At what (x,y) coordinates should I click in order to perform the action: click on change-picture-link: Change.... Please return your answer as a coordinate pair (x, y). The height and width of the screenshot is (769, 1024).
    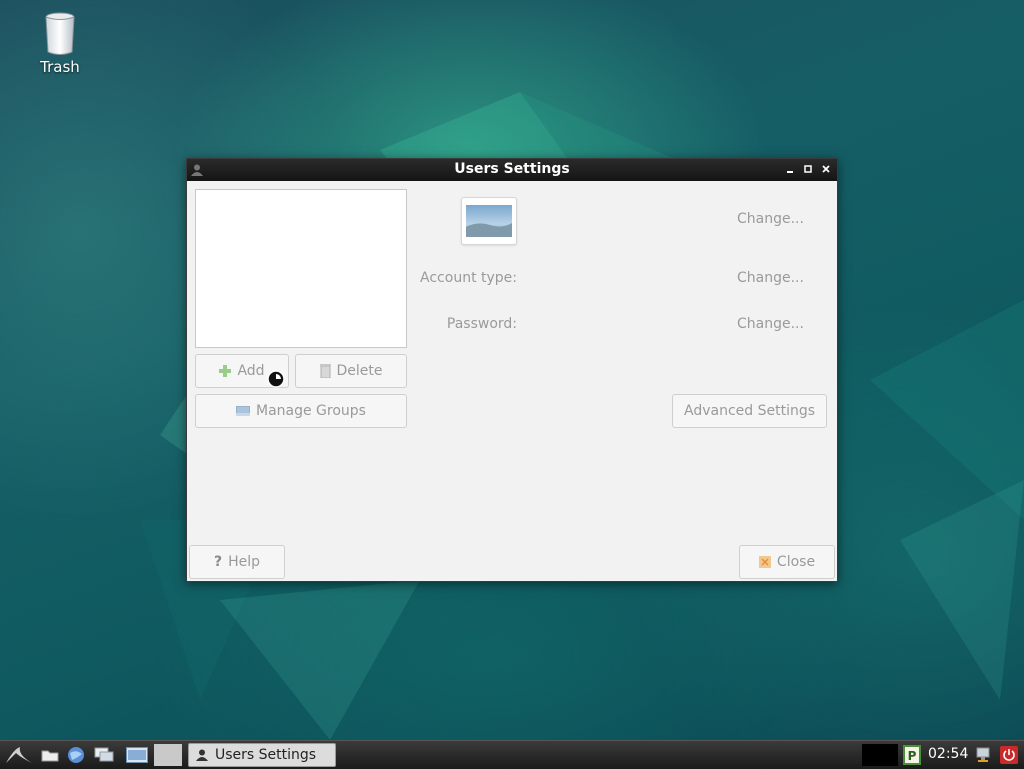
    Looking at the image, I should click on (770, 219).